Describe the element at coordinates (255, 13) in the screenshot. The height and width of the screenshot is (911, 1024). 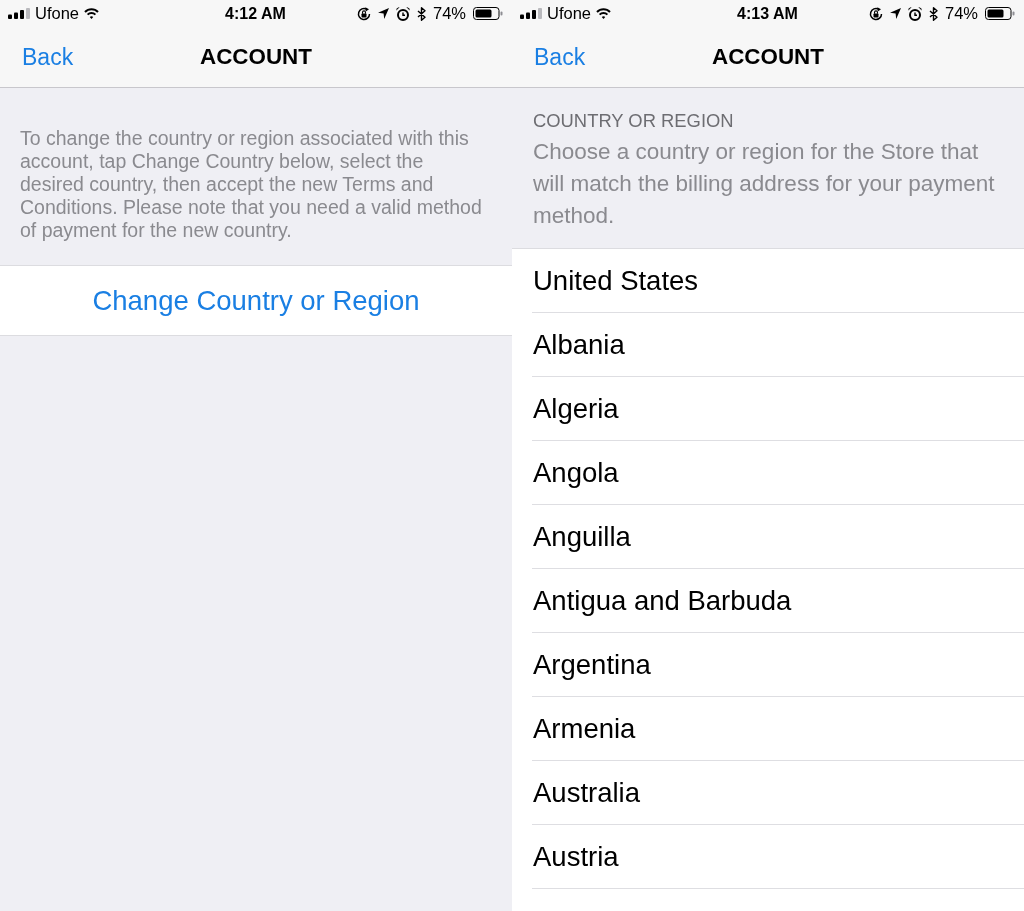
I see `status-time: 4:12 AM` at that location.